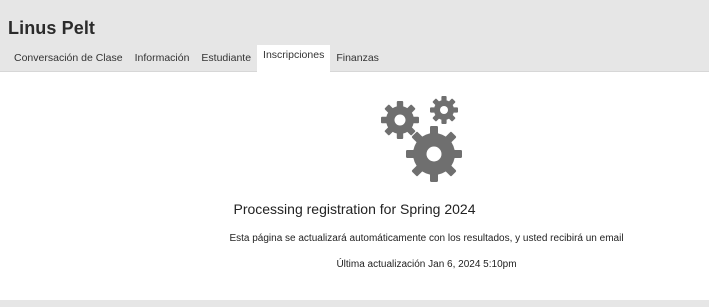 This screenshot has width=709, height=307. Describe the element at coordinates (357, 60) in the screenshot. I see `tab-finances: Finanzas` at that location.